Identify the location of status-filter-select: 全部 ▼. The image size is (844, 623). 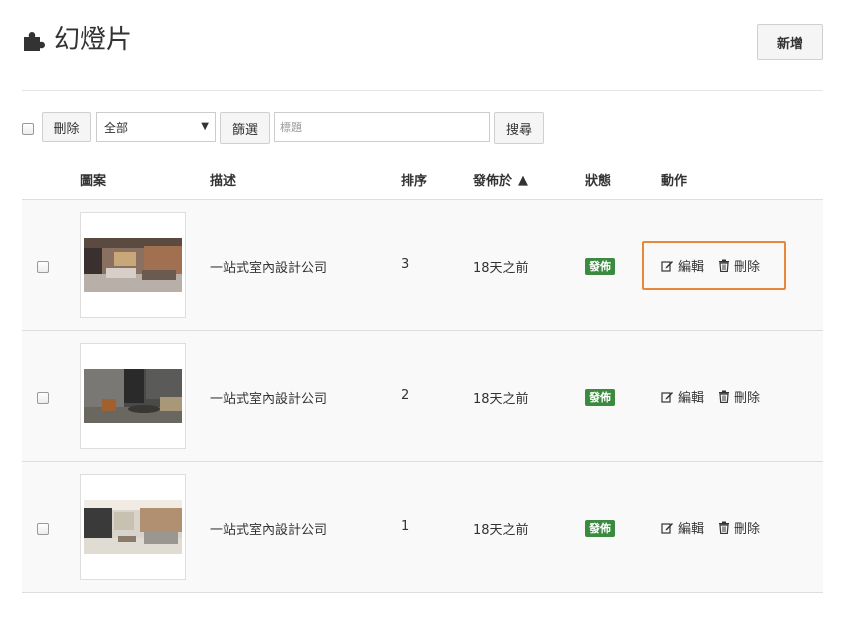
(156, 127).